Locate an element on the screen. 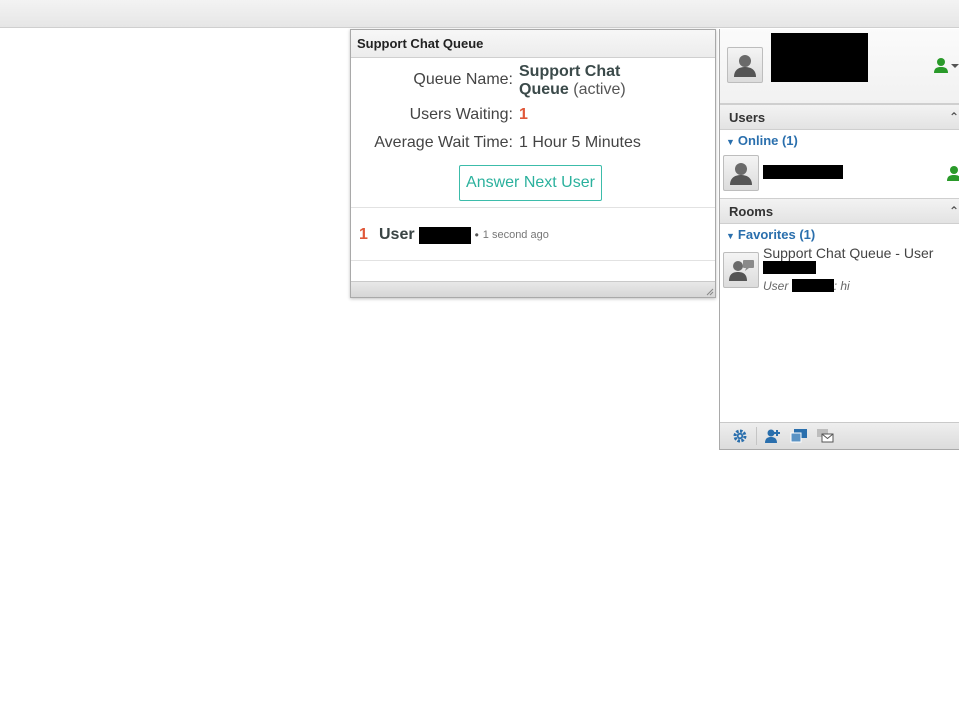 The image size is (959, 727). queue-name-line1: Support Chat is located at coordinates (570, 71).